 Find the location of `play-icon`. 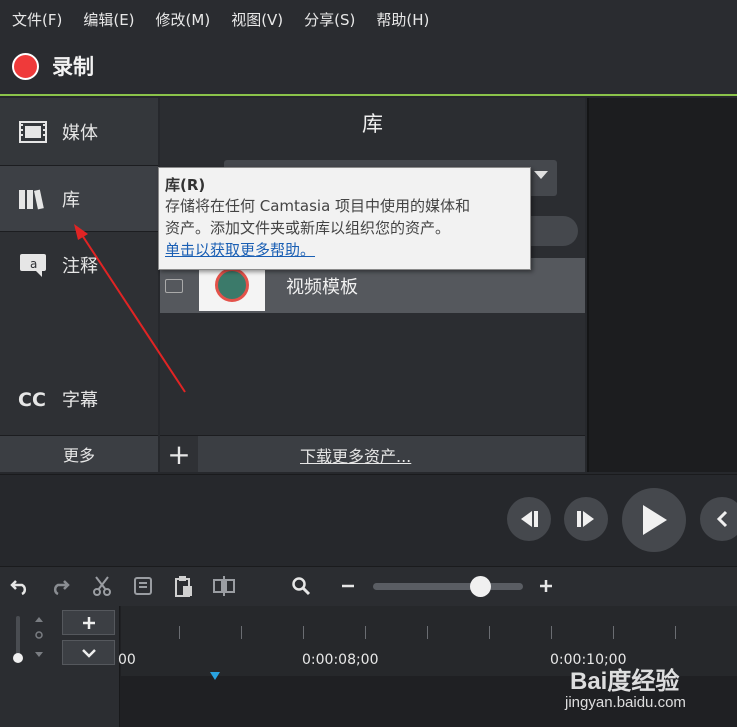

play-icon is located at coordinates (655, 520).